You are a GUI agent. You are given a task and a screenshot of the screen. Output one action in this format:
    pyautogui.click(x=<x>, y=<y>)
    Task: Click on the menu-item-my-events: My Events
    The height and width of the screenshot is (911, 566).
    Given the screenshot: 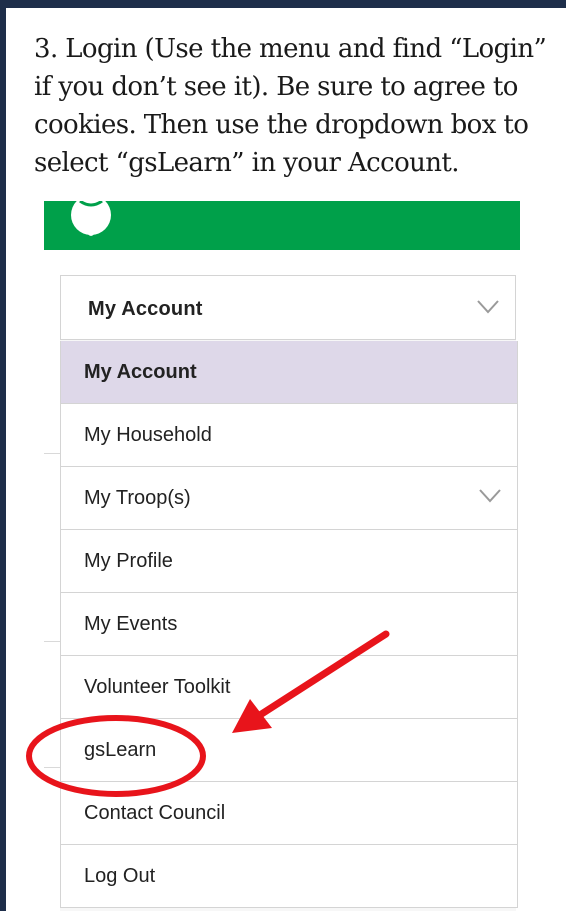 What is the action you would take?
    pyautogui.click(x=289, y=624)
    